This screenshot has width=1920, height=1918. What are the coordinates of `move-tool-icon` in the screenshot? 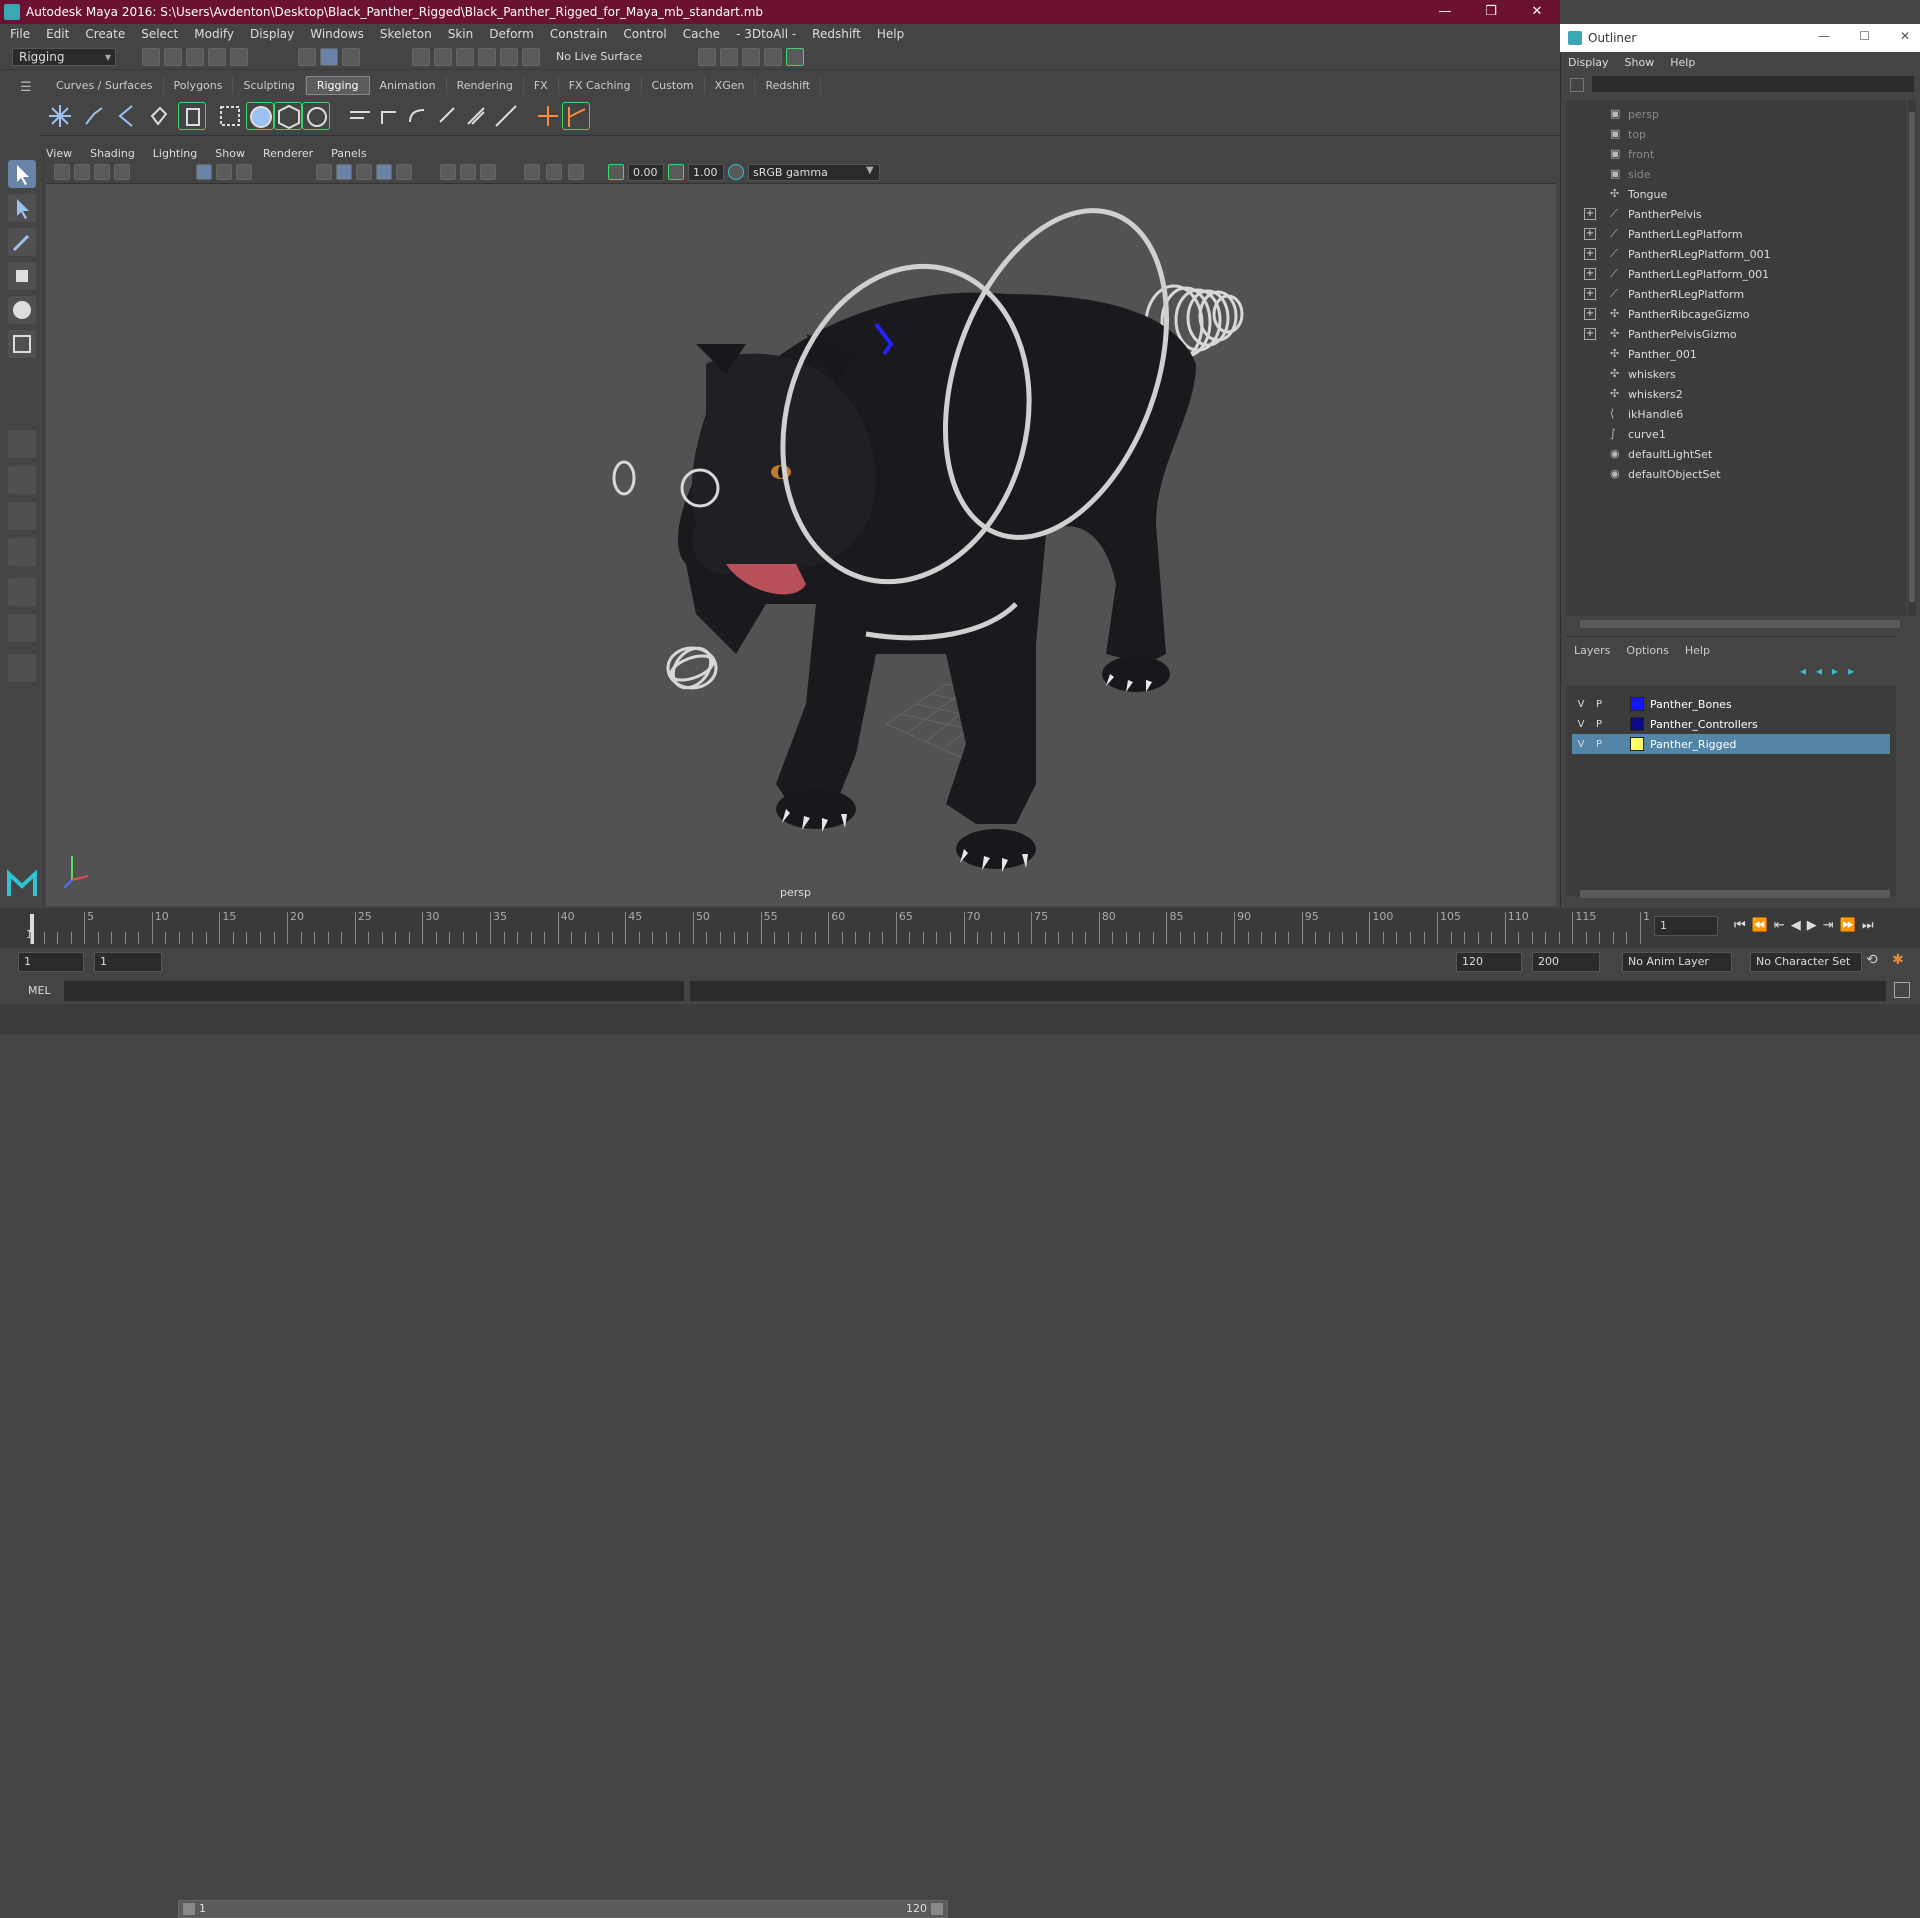 It's located at (22, 276).